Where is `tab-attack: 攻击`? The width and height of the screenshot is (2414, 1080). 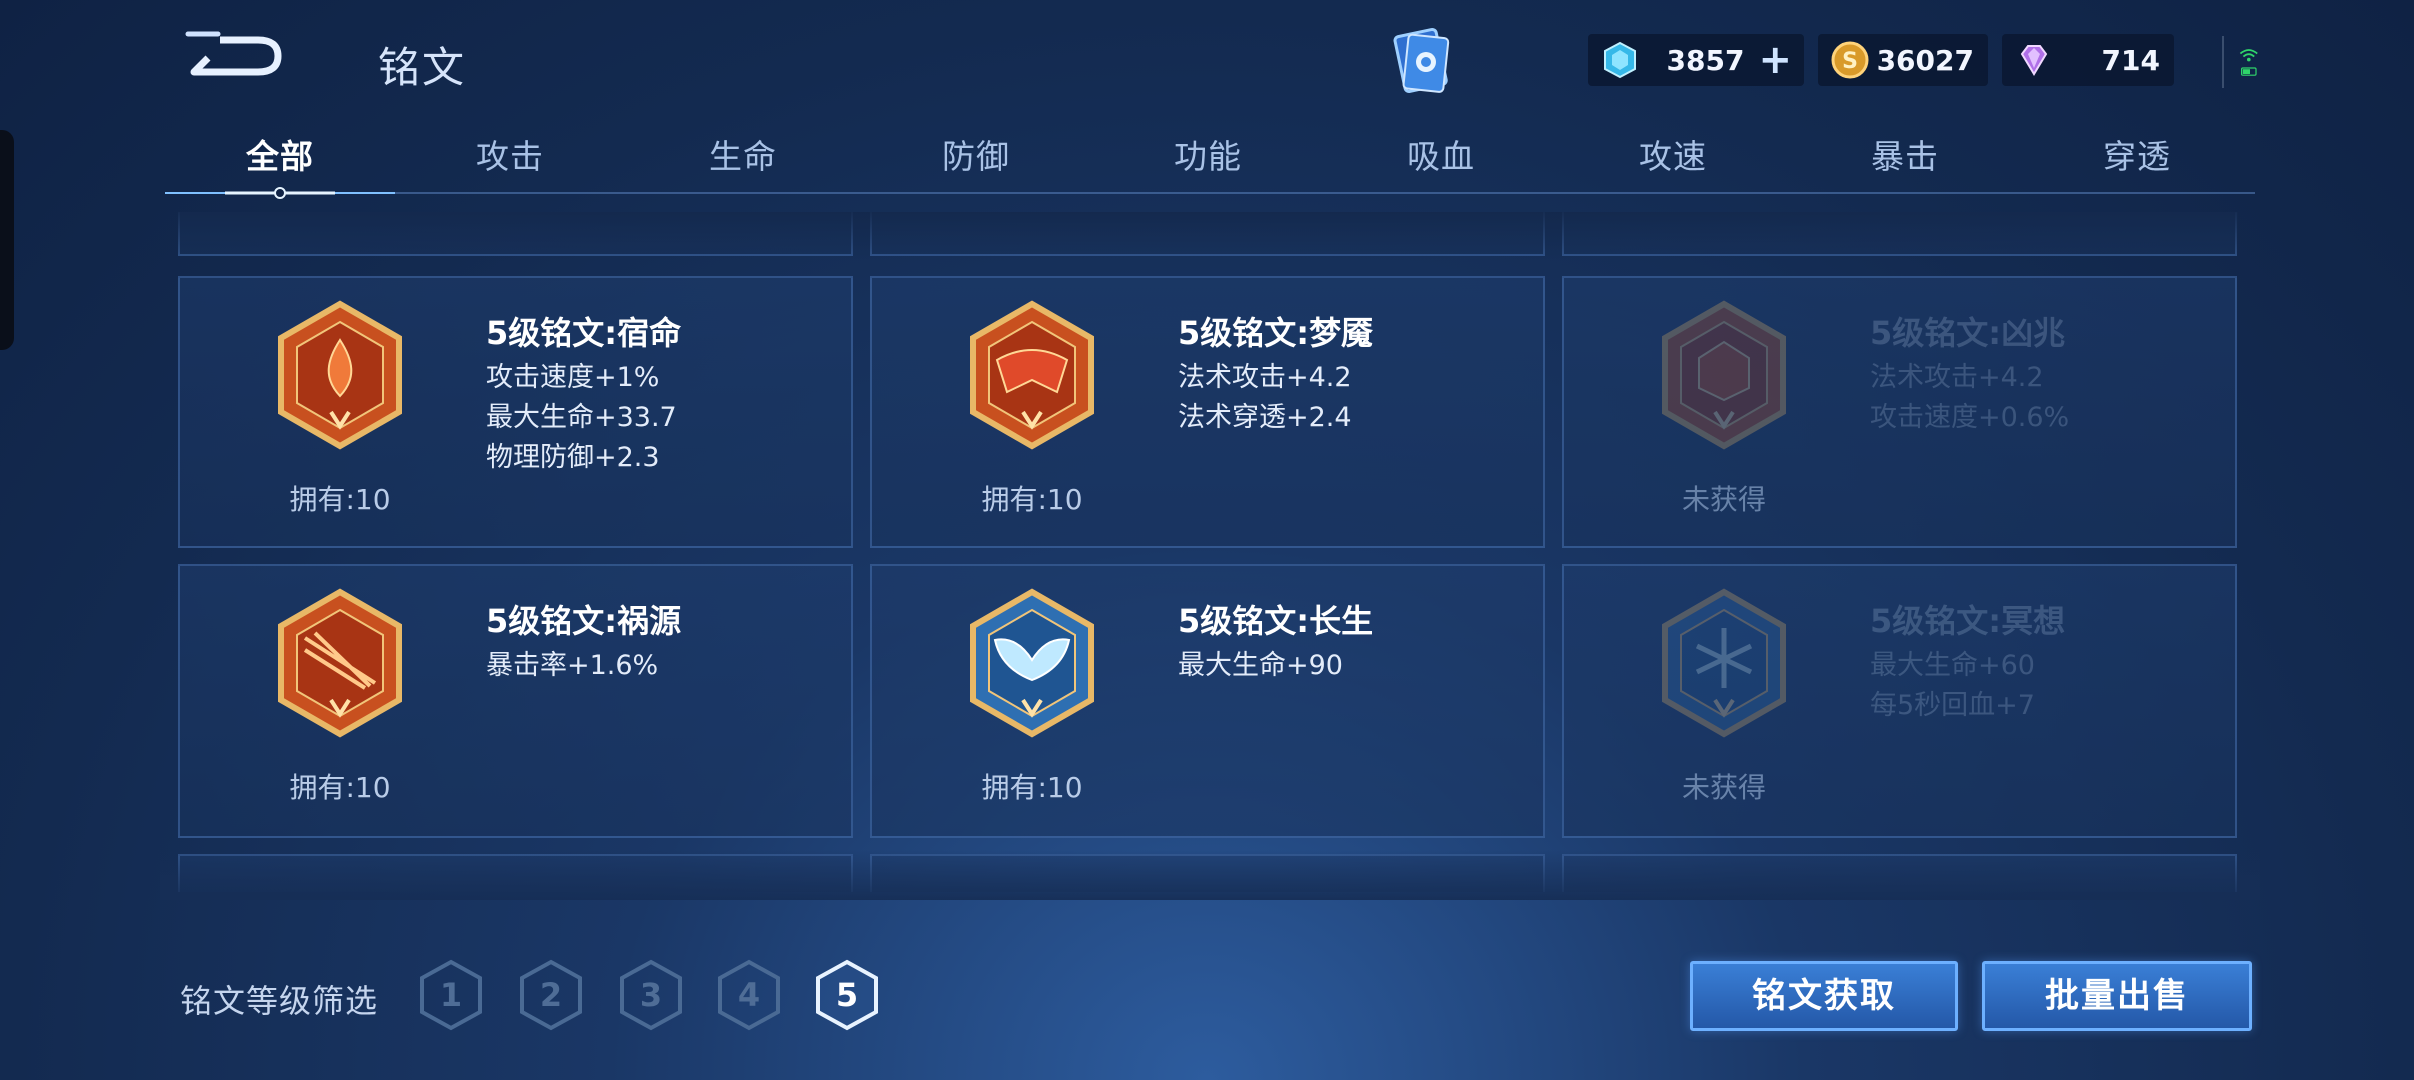 tab-attack: 攻击 is located at coordinates (510, 154).